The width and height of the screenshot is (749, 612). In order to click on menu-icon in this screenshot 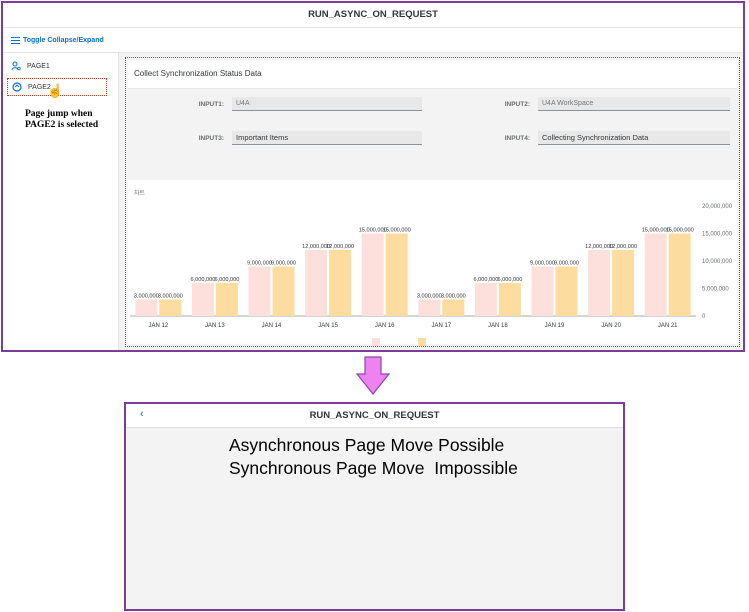, I will do `click(15, 40)`.